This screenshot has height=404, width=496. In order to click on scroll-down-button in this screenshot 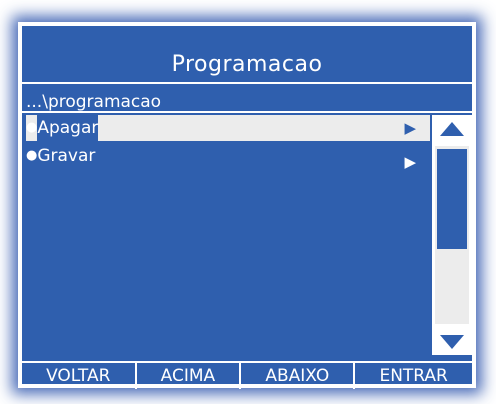, I will do `click(452, 341)`.